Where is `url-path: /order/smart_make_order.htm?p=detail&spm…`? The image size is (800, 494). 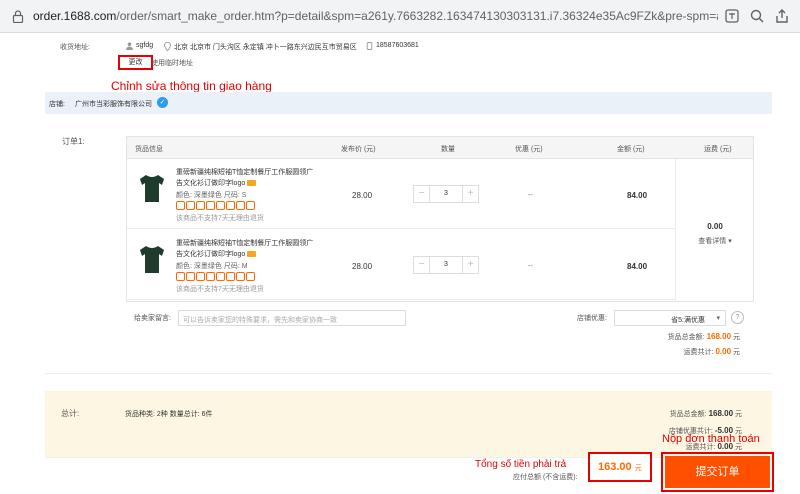
url-path: /order/smart_make_order.htm?p=detail&spm… is located at coordinates (417, 16).